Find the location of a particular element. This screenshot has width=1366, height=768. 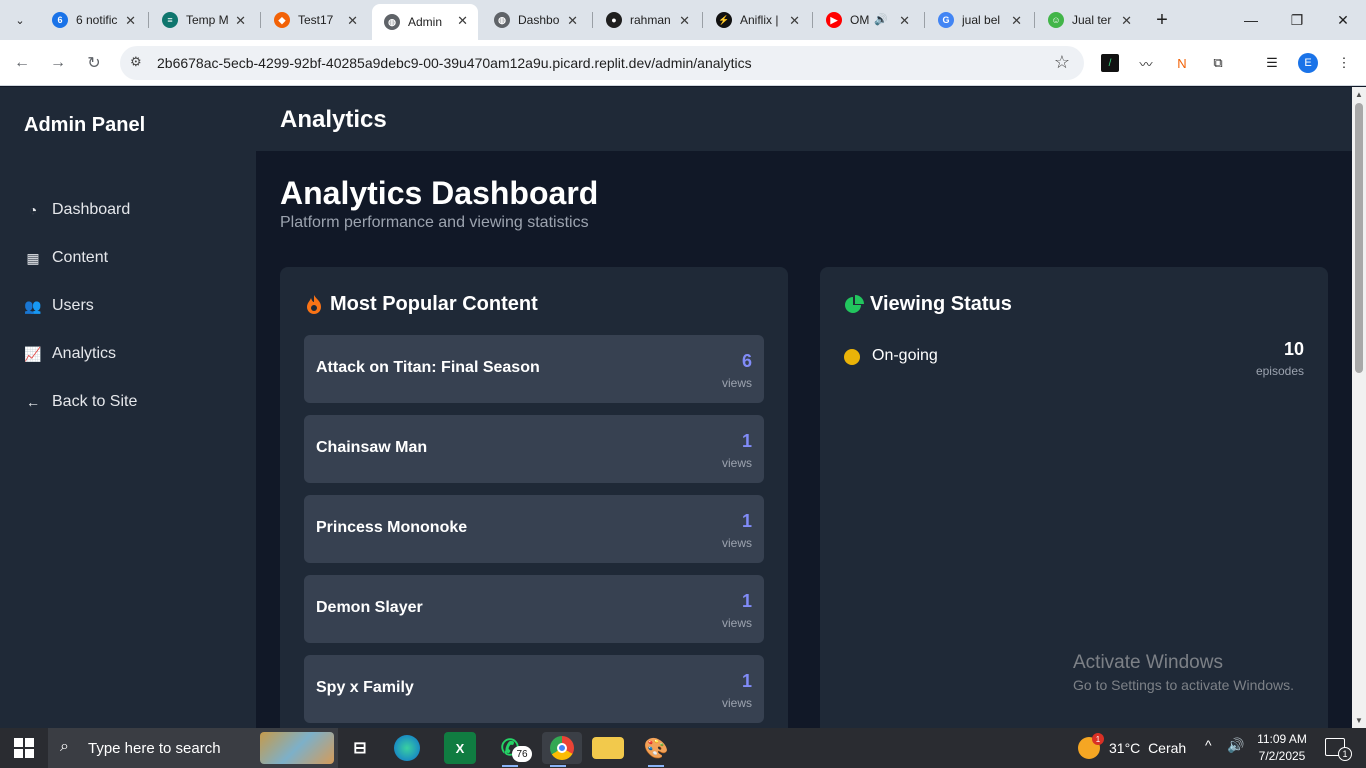

sidebar-item-dashboard: ◔ Dashboard is located at coordinates (129, 210).